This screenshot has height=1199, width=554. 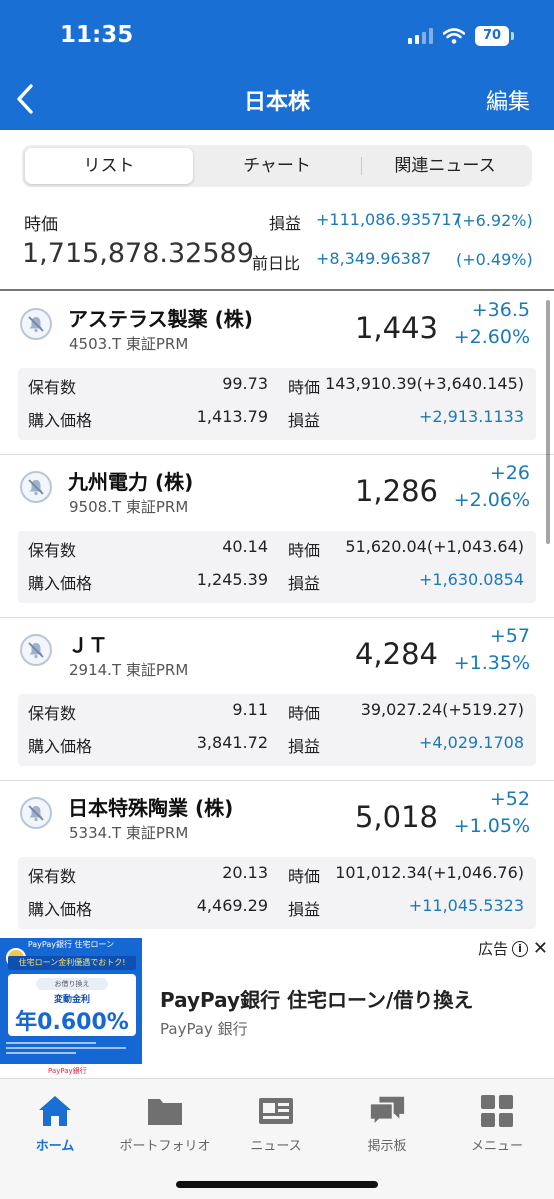 I want to click on ad-rate-card: お借り換え 変動金利 年0.600%, so click(x=72, y=1005).